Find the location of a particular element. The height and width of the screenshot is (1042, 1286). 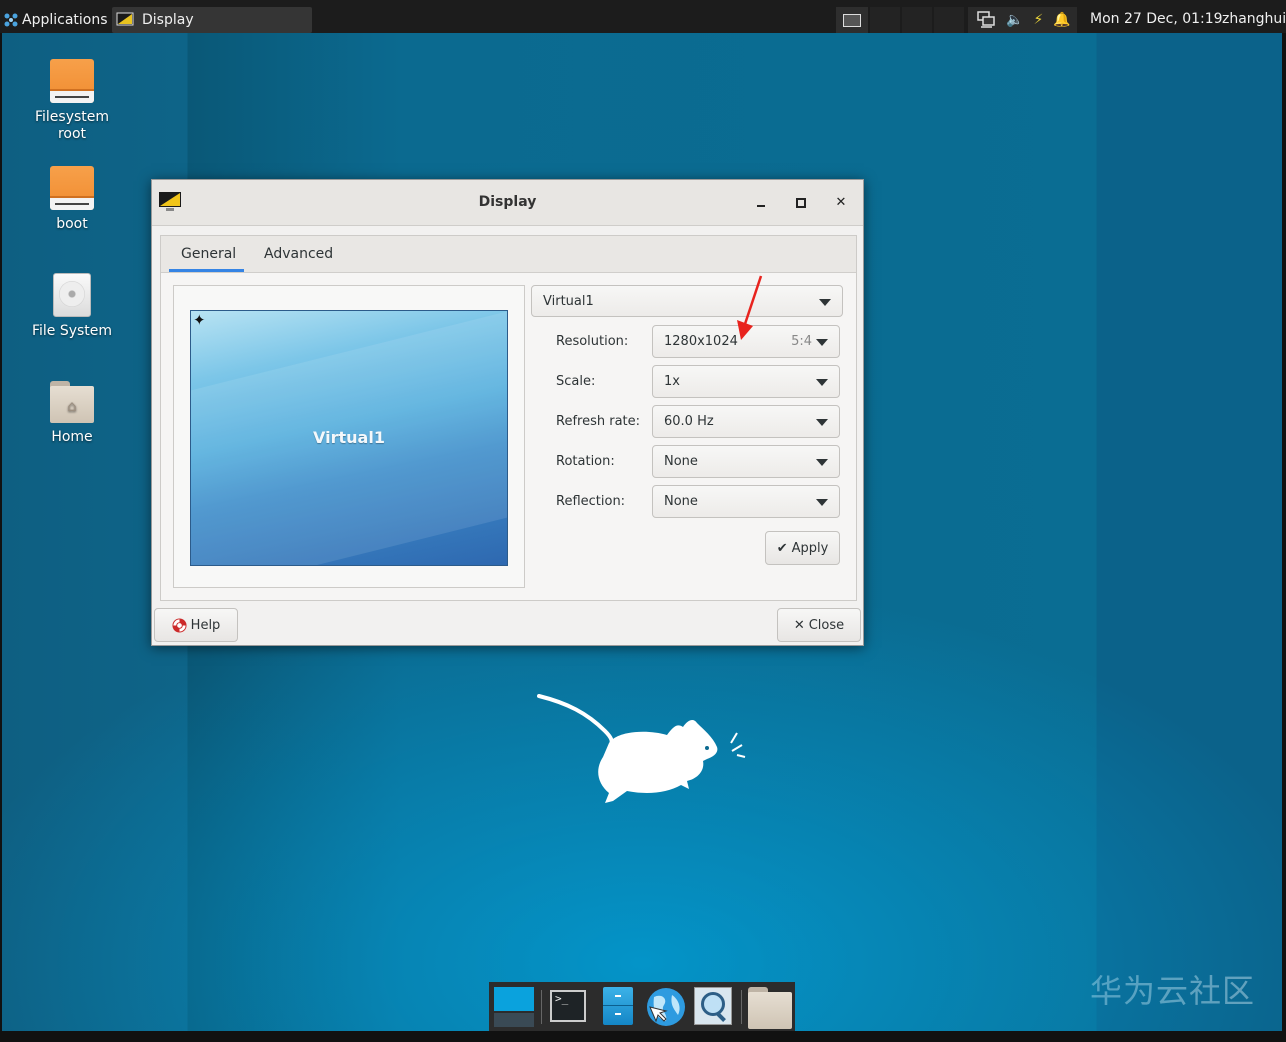

dock-app-finder is located at coordinates (714, 1007).